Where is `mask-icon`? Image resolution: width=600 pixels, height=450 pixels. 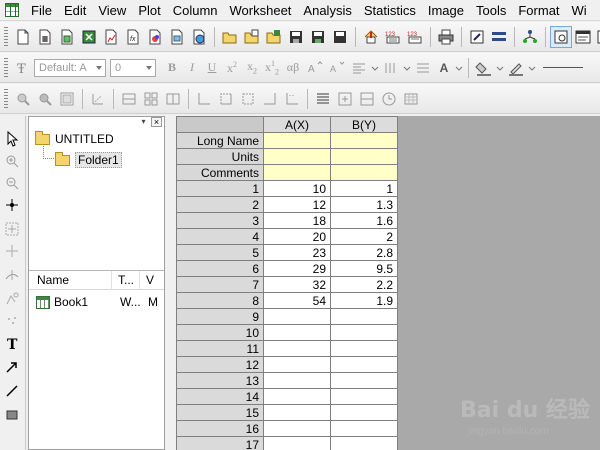
mask-icon is located at coordinates (12, 299).